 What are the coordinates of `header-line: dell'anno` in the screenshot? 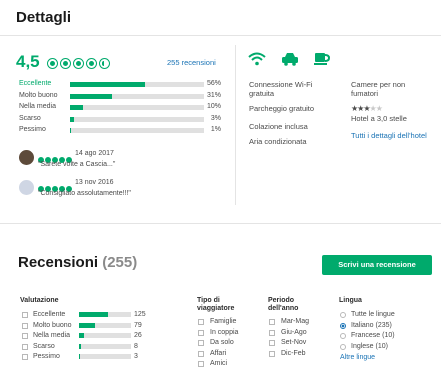 It's located at (283, 308).